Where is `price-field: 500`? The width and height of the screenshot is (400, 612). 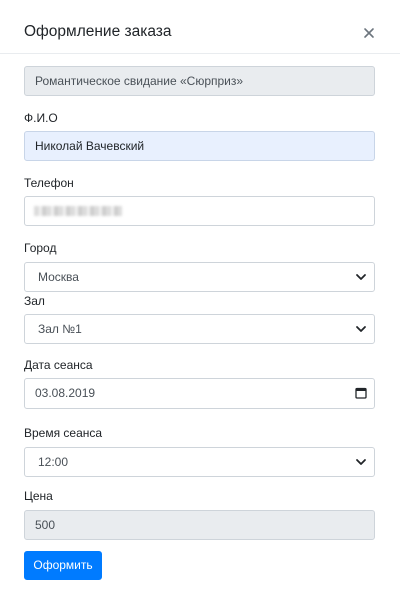 price-field: 500 is located at coordinates (199, 525).